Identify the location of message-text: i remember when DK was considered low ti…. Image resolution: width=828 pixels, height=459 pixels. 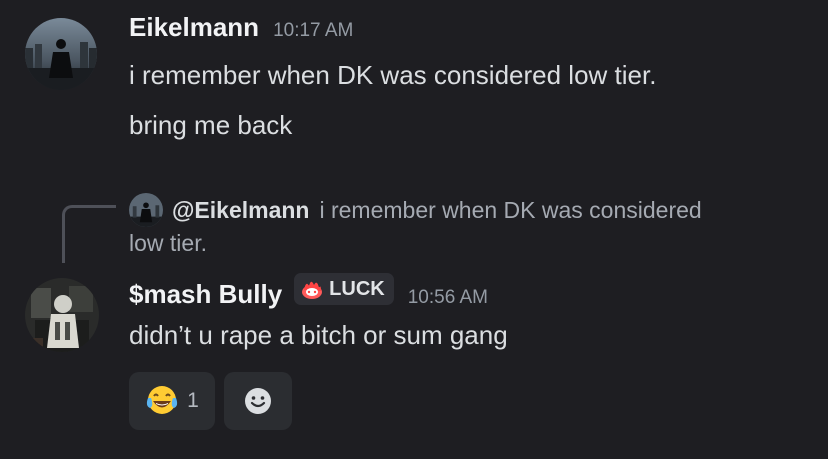
(393, 75).